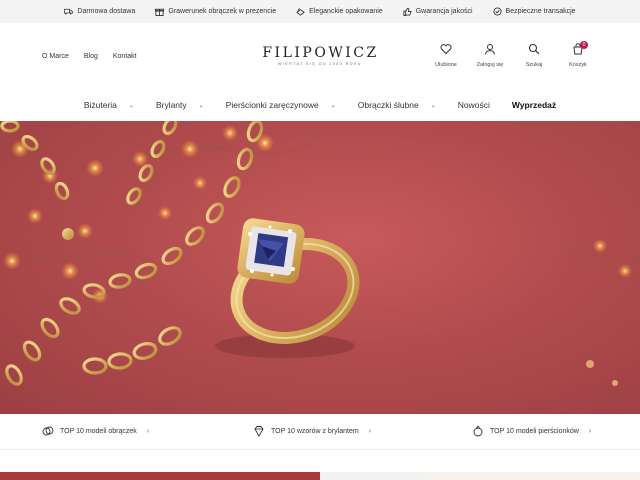 The width and height of the screenshot is (640, 480). I want to click on topbar-label-delivery: Darmowa dostawa, so click(106, 11).